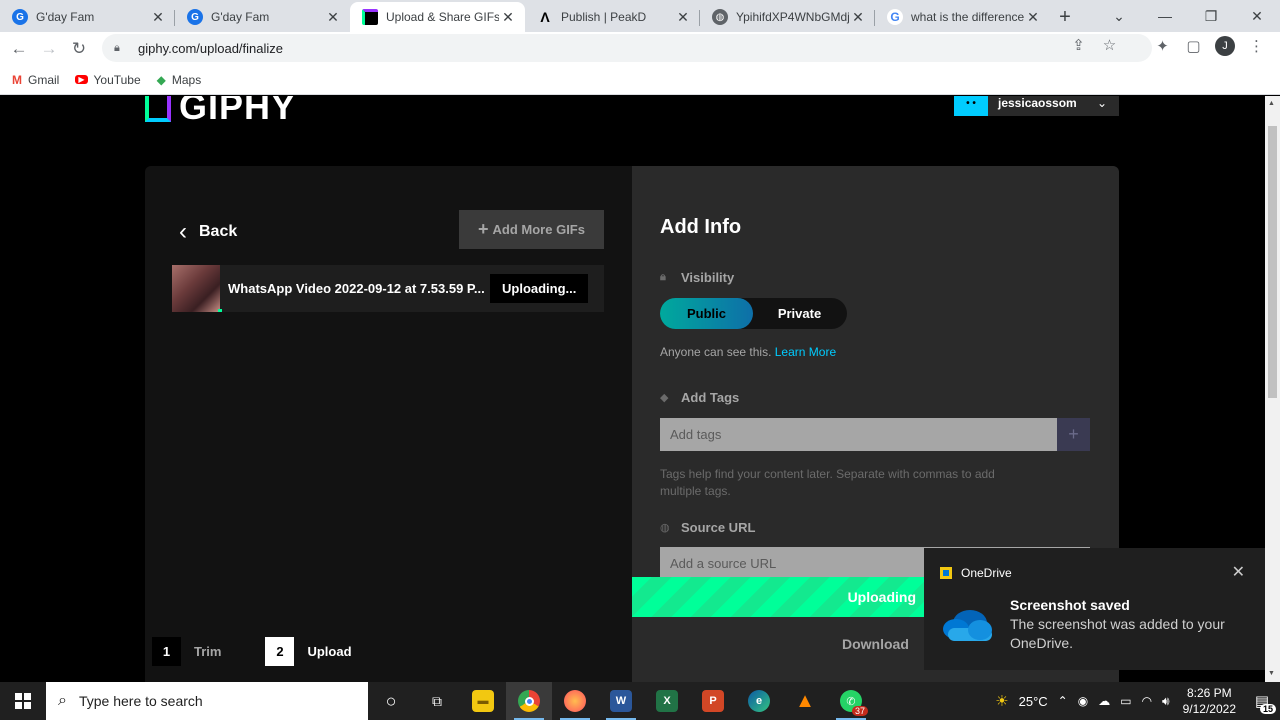  I want to click on close-window-icon: ✕, so click(1257, 16).